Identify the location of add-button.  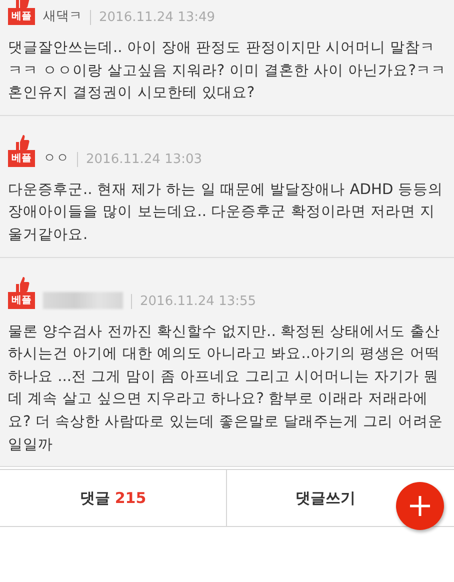
(420, 506).